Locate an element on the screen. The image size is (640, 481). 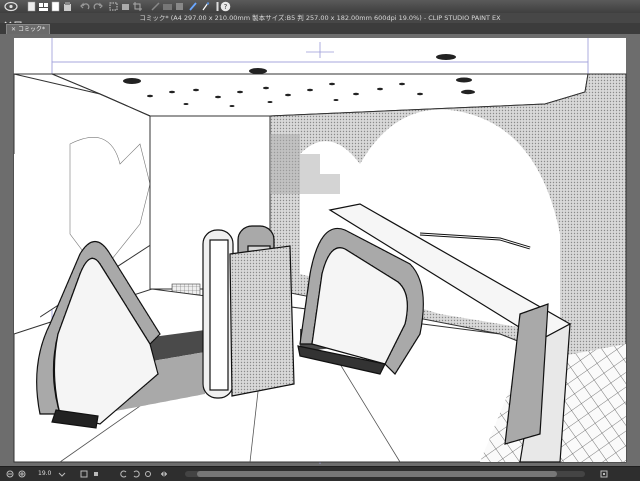
navigator-icon is located at coordinates (604, 474).